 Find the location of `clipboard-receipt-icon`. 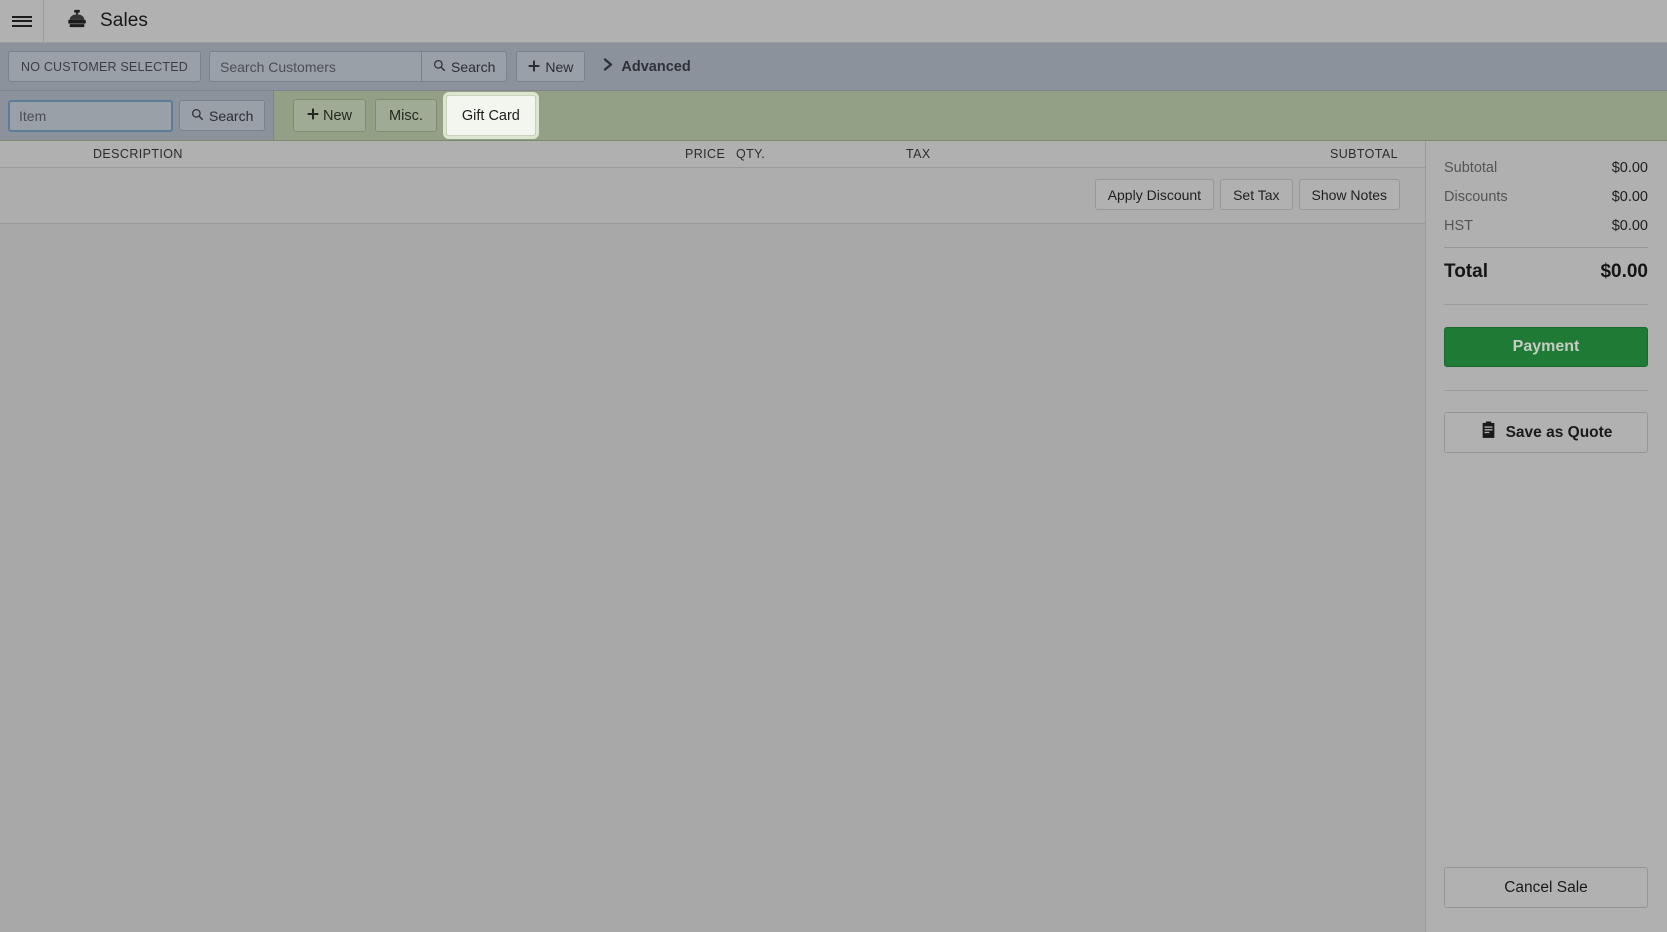

clipboard-receipt-icon is located at coordinates (1488, 432).